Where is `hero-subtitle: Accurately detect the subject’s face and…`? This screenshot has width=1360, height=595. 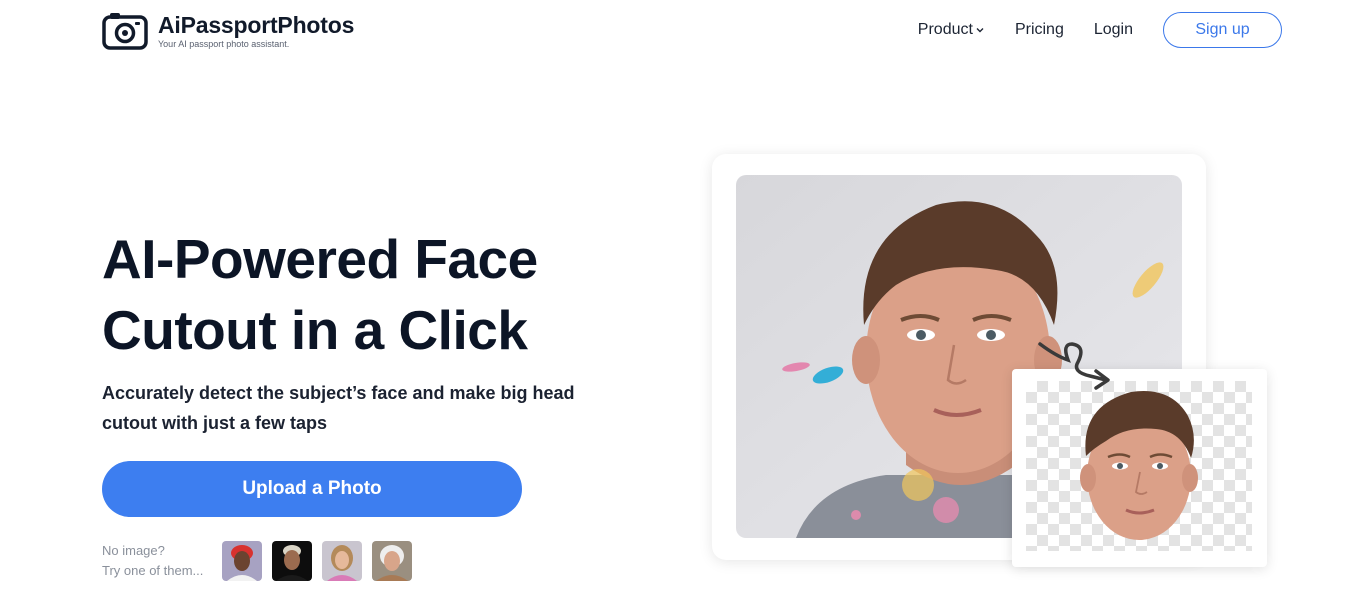 hero-subtitle: Accurately detect the subject’s face and… is located at coordinates (352, 408).